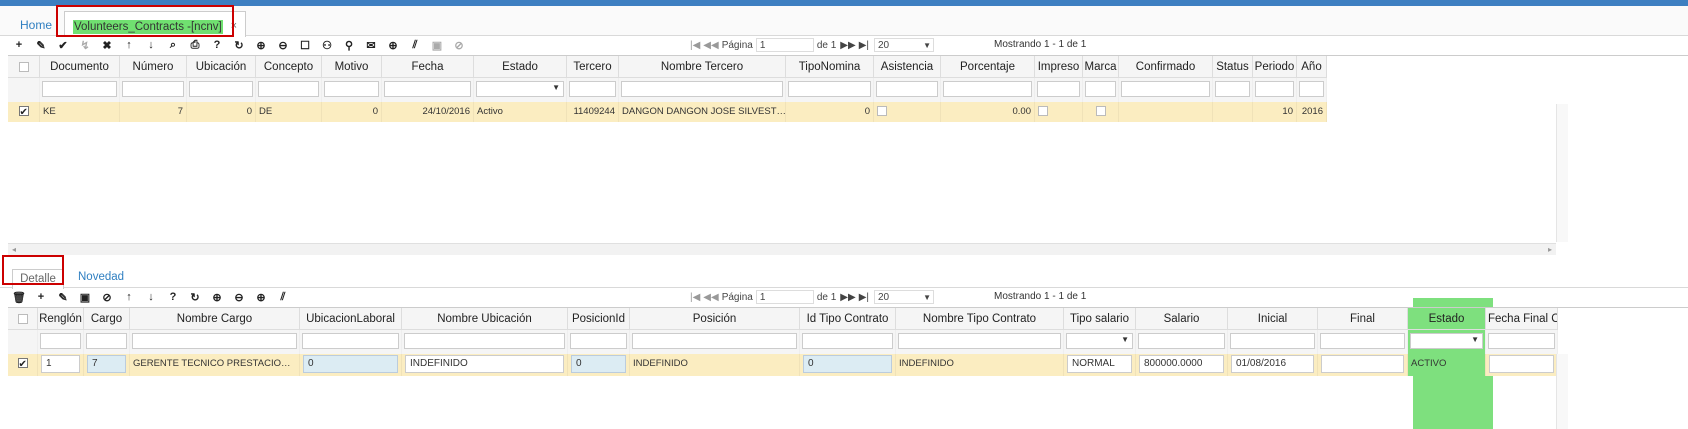 Image resolution: width=1688 pixels, height=429 pixels. Describe the element at coordinates (1233, 112) in the screenshot. I see `cell-status` at that location.